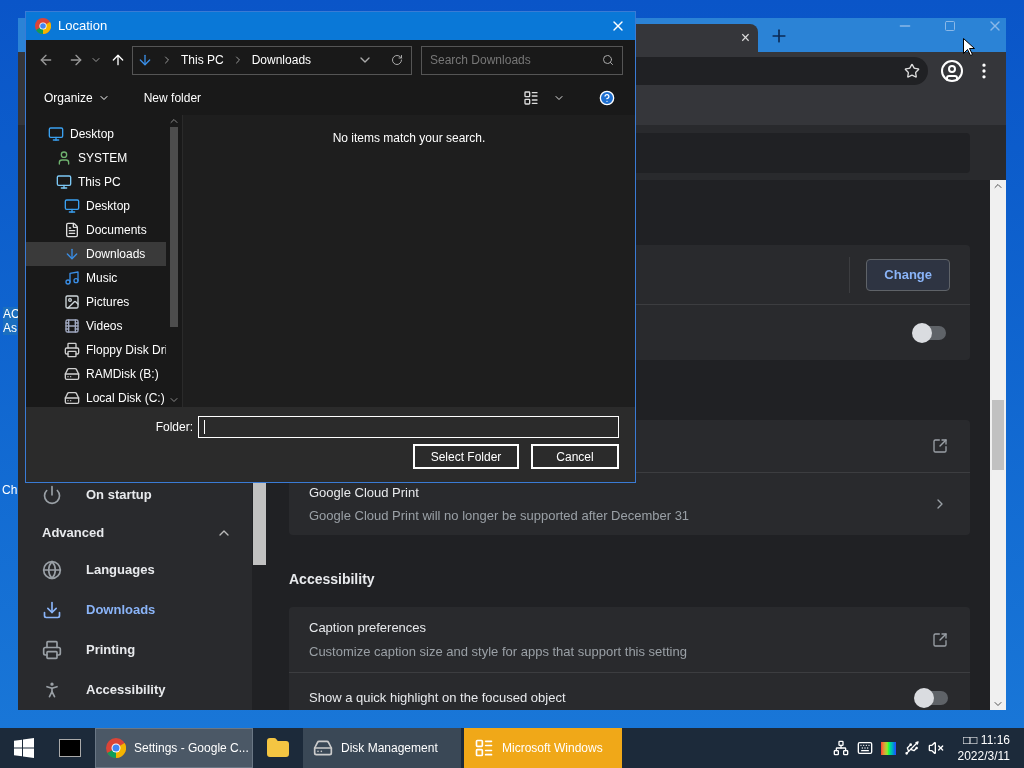 This screenshot has height=768, width=1024. I want to click on console-icon, so click(70, 748).